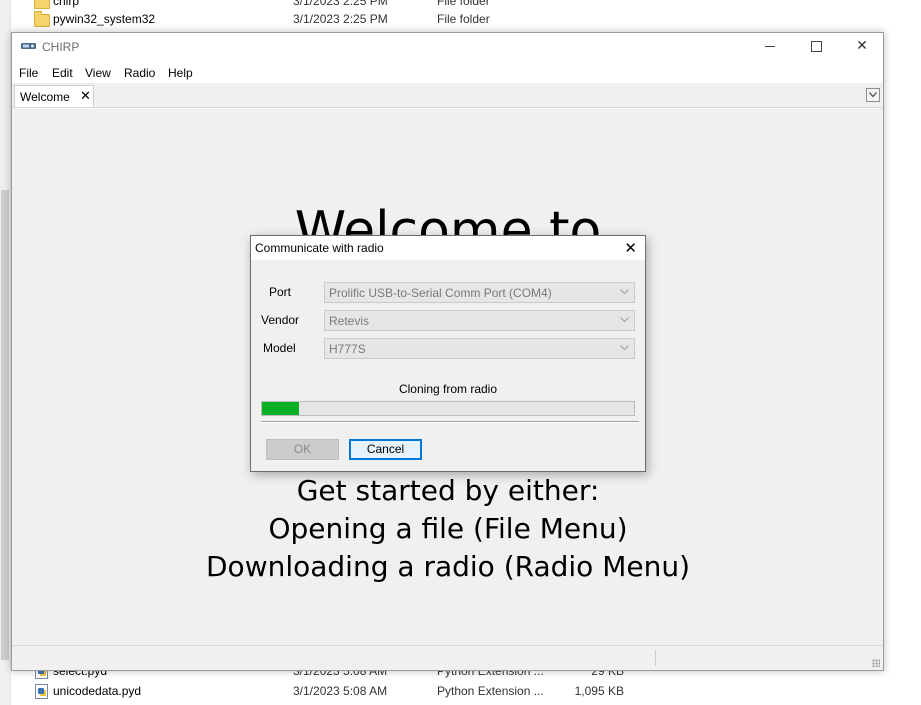 This screenshot has width=921, height=705. What do you see at coordinates (599, 691) in the screenshot?
I see `file-size: 1,095 KB` at bounding box center [599, 691].